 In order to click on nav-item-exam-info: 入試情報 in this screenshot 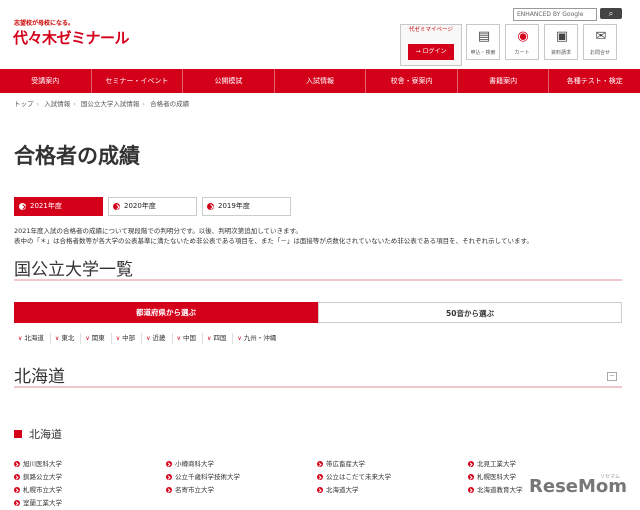, I will do `click(321, 81)`.